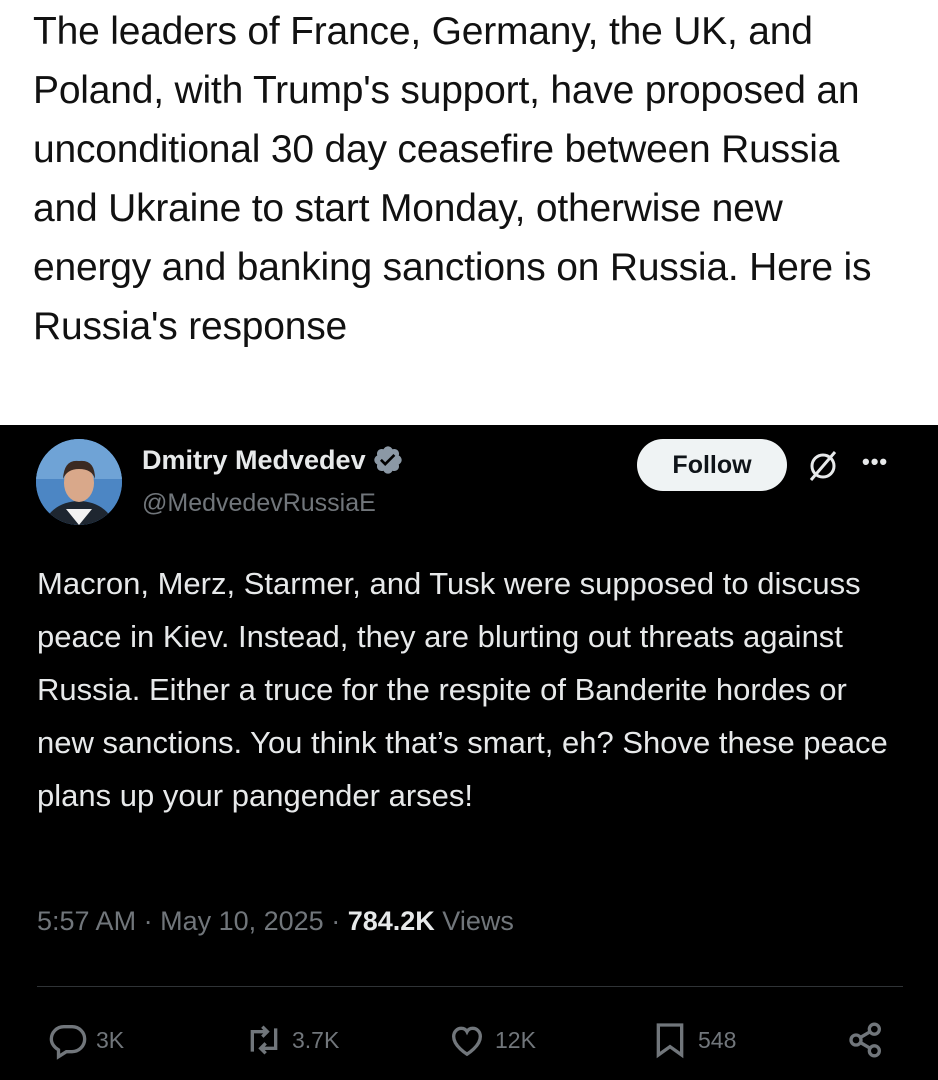 The width and height of the screenshot is (938, 1080). Describe the element at coordinates (693, 1040) in the screenshot. I see `bookmark-button: 548` at that location.